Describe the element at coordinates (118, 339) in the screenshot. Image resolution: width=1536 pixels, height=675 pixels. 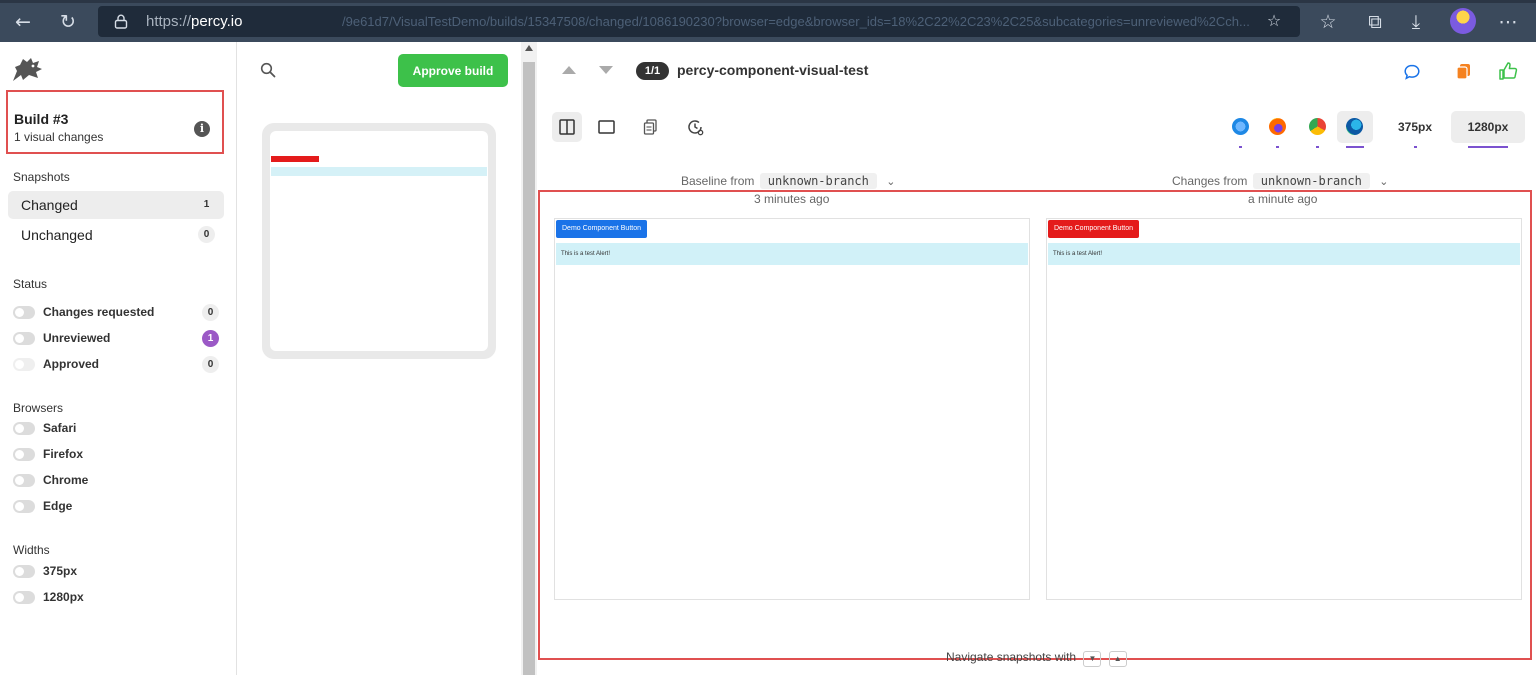
I see `status-unreviewed: Unreviewed 1` at that location.